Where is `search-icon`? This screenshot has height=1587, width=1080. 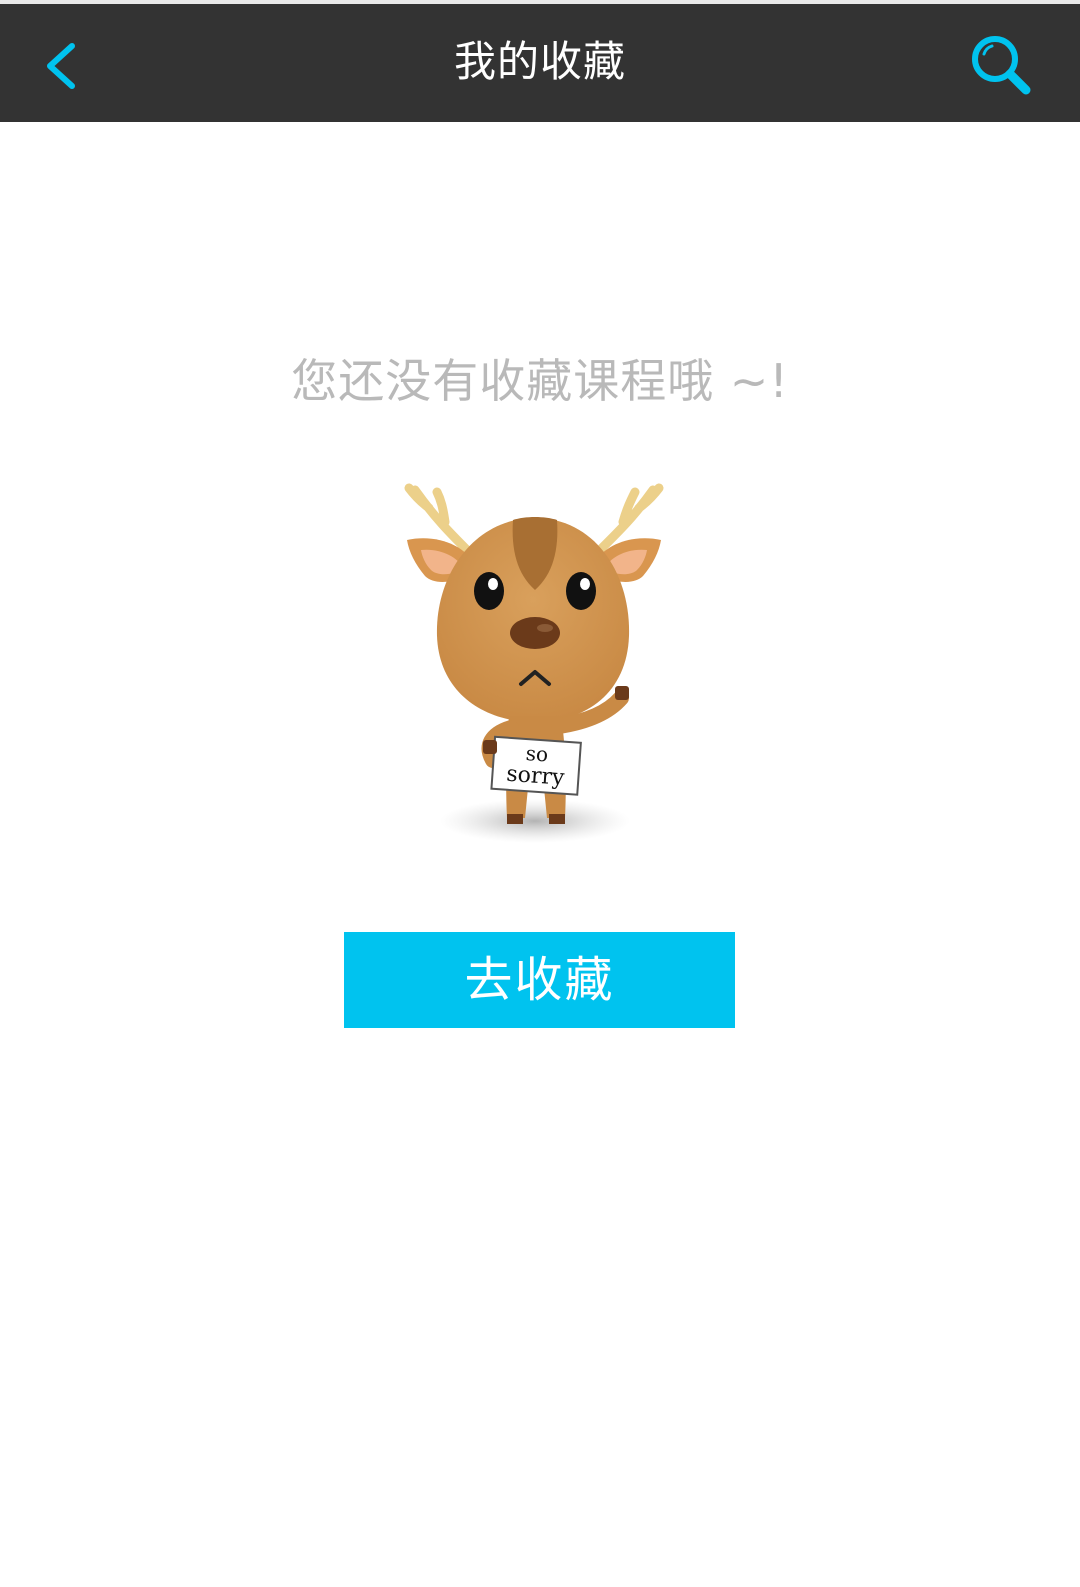 search-icon is located at coordinates (1001, 65).